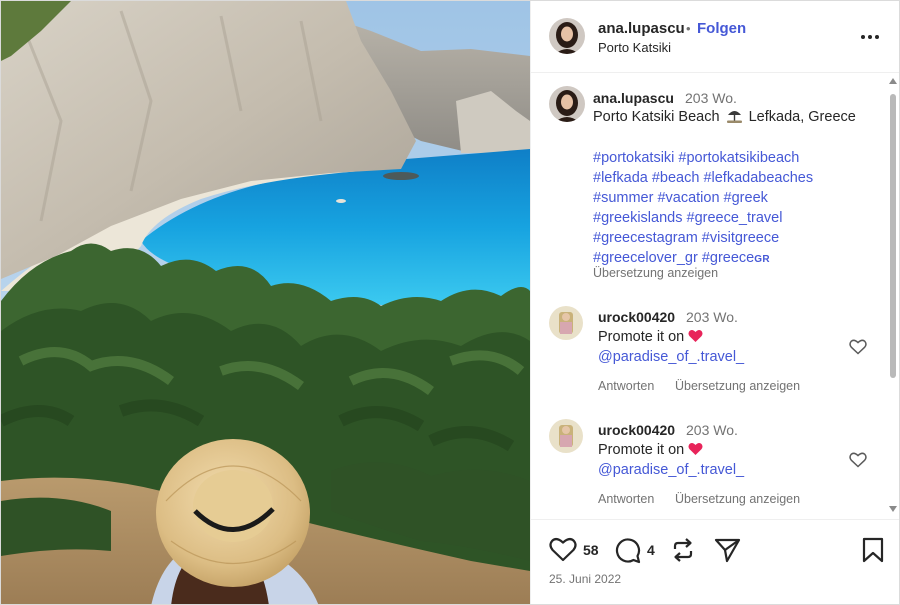 The image size is (900, 605). I want to click on repost-icon, so click(683, 552).